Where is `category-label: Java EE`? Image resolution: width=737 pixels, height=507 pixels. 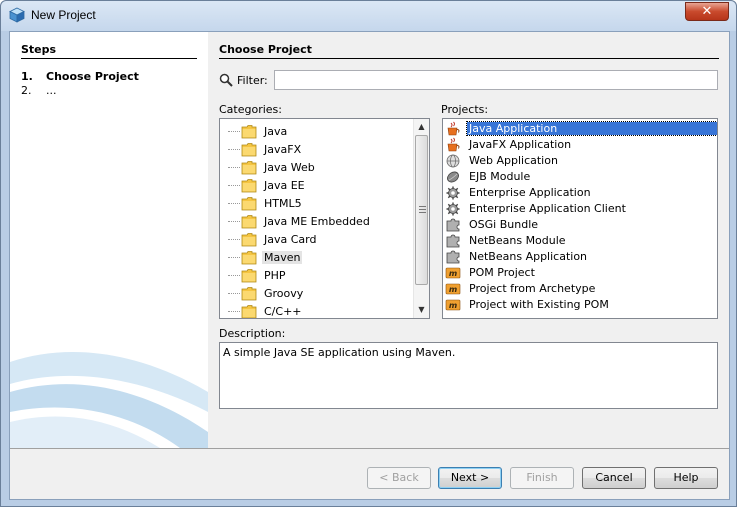
category-label: Java EE is located at coordinates (284, 185).